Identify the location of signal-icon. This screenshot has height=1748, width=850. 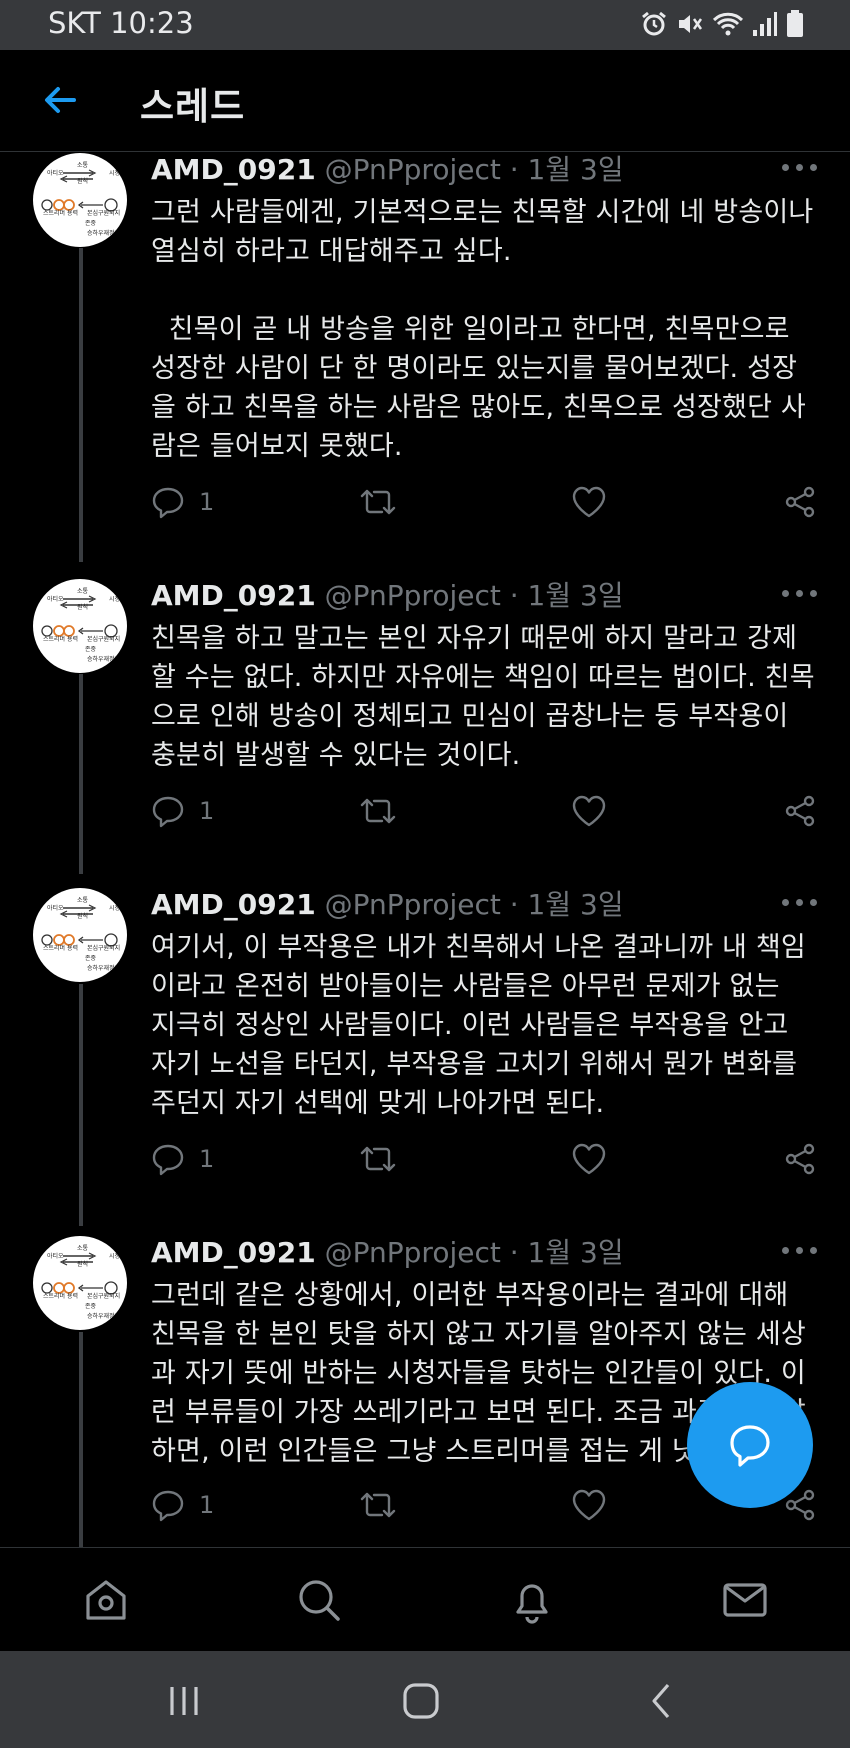
(765, 24).